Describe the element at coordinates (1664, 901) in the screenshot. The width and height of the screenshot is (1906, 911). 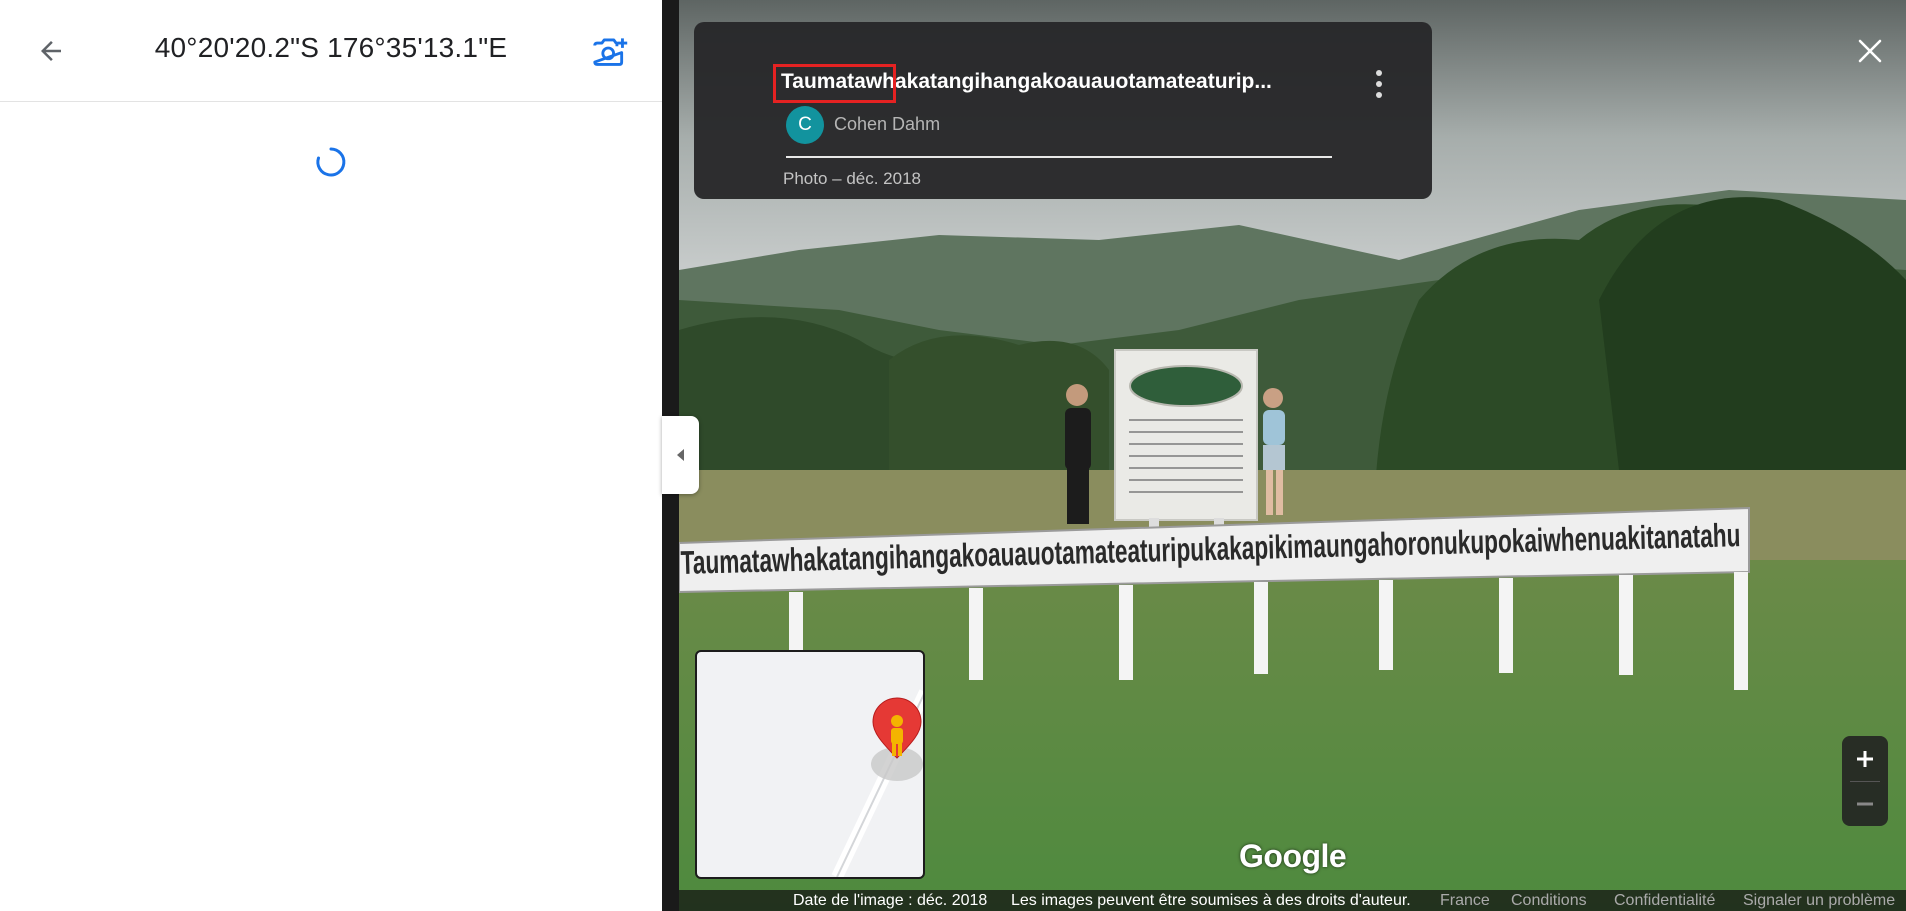
I see `footer-link-privacy: Confidentialité` at that location.